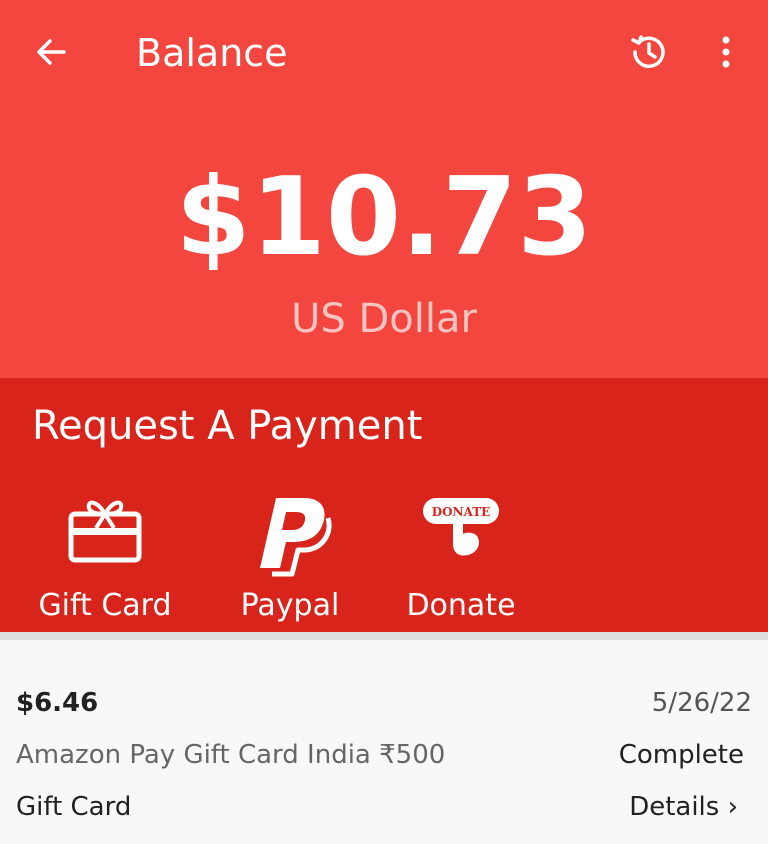  I want to click on more-vertical-icon, so click(726, 52).